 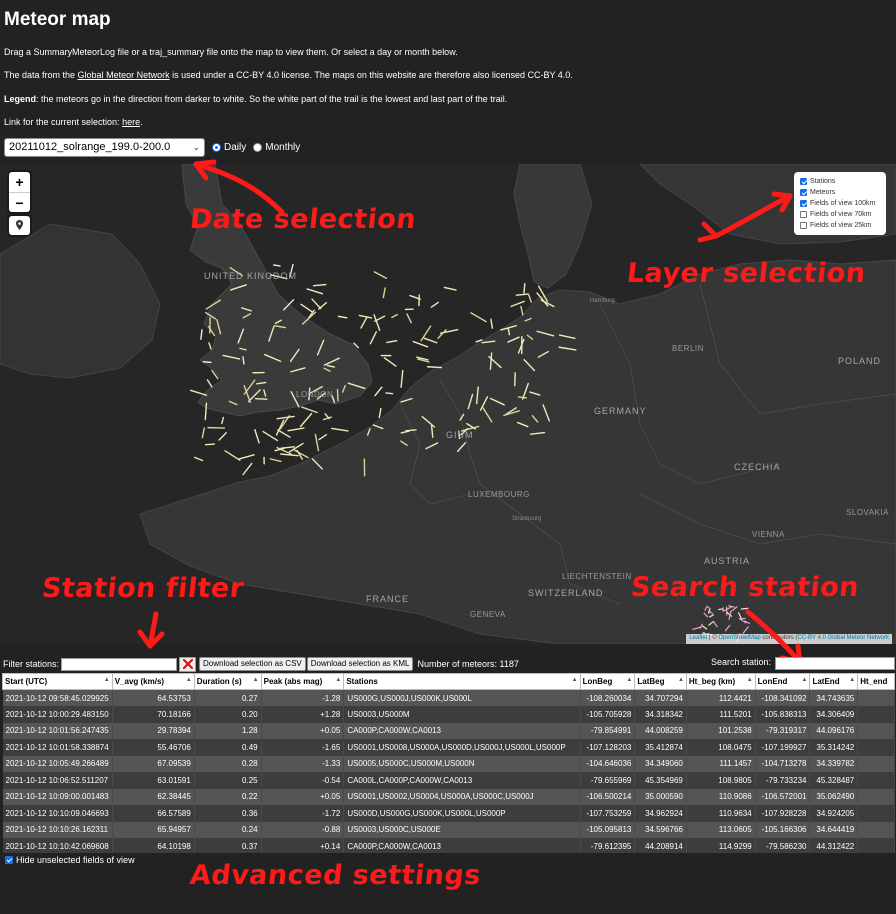 What do you see at coordinates (741, 662) in the screenshot?
I see `search-station-label: Search station:` at bounding box center [741, 662].